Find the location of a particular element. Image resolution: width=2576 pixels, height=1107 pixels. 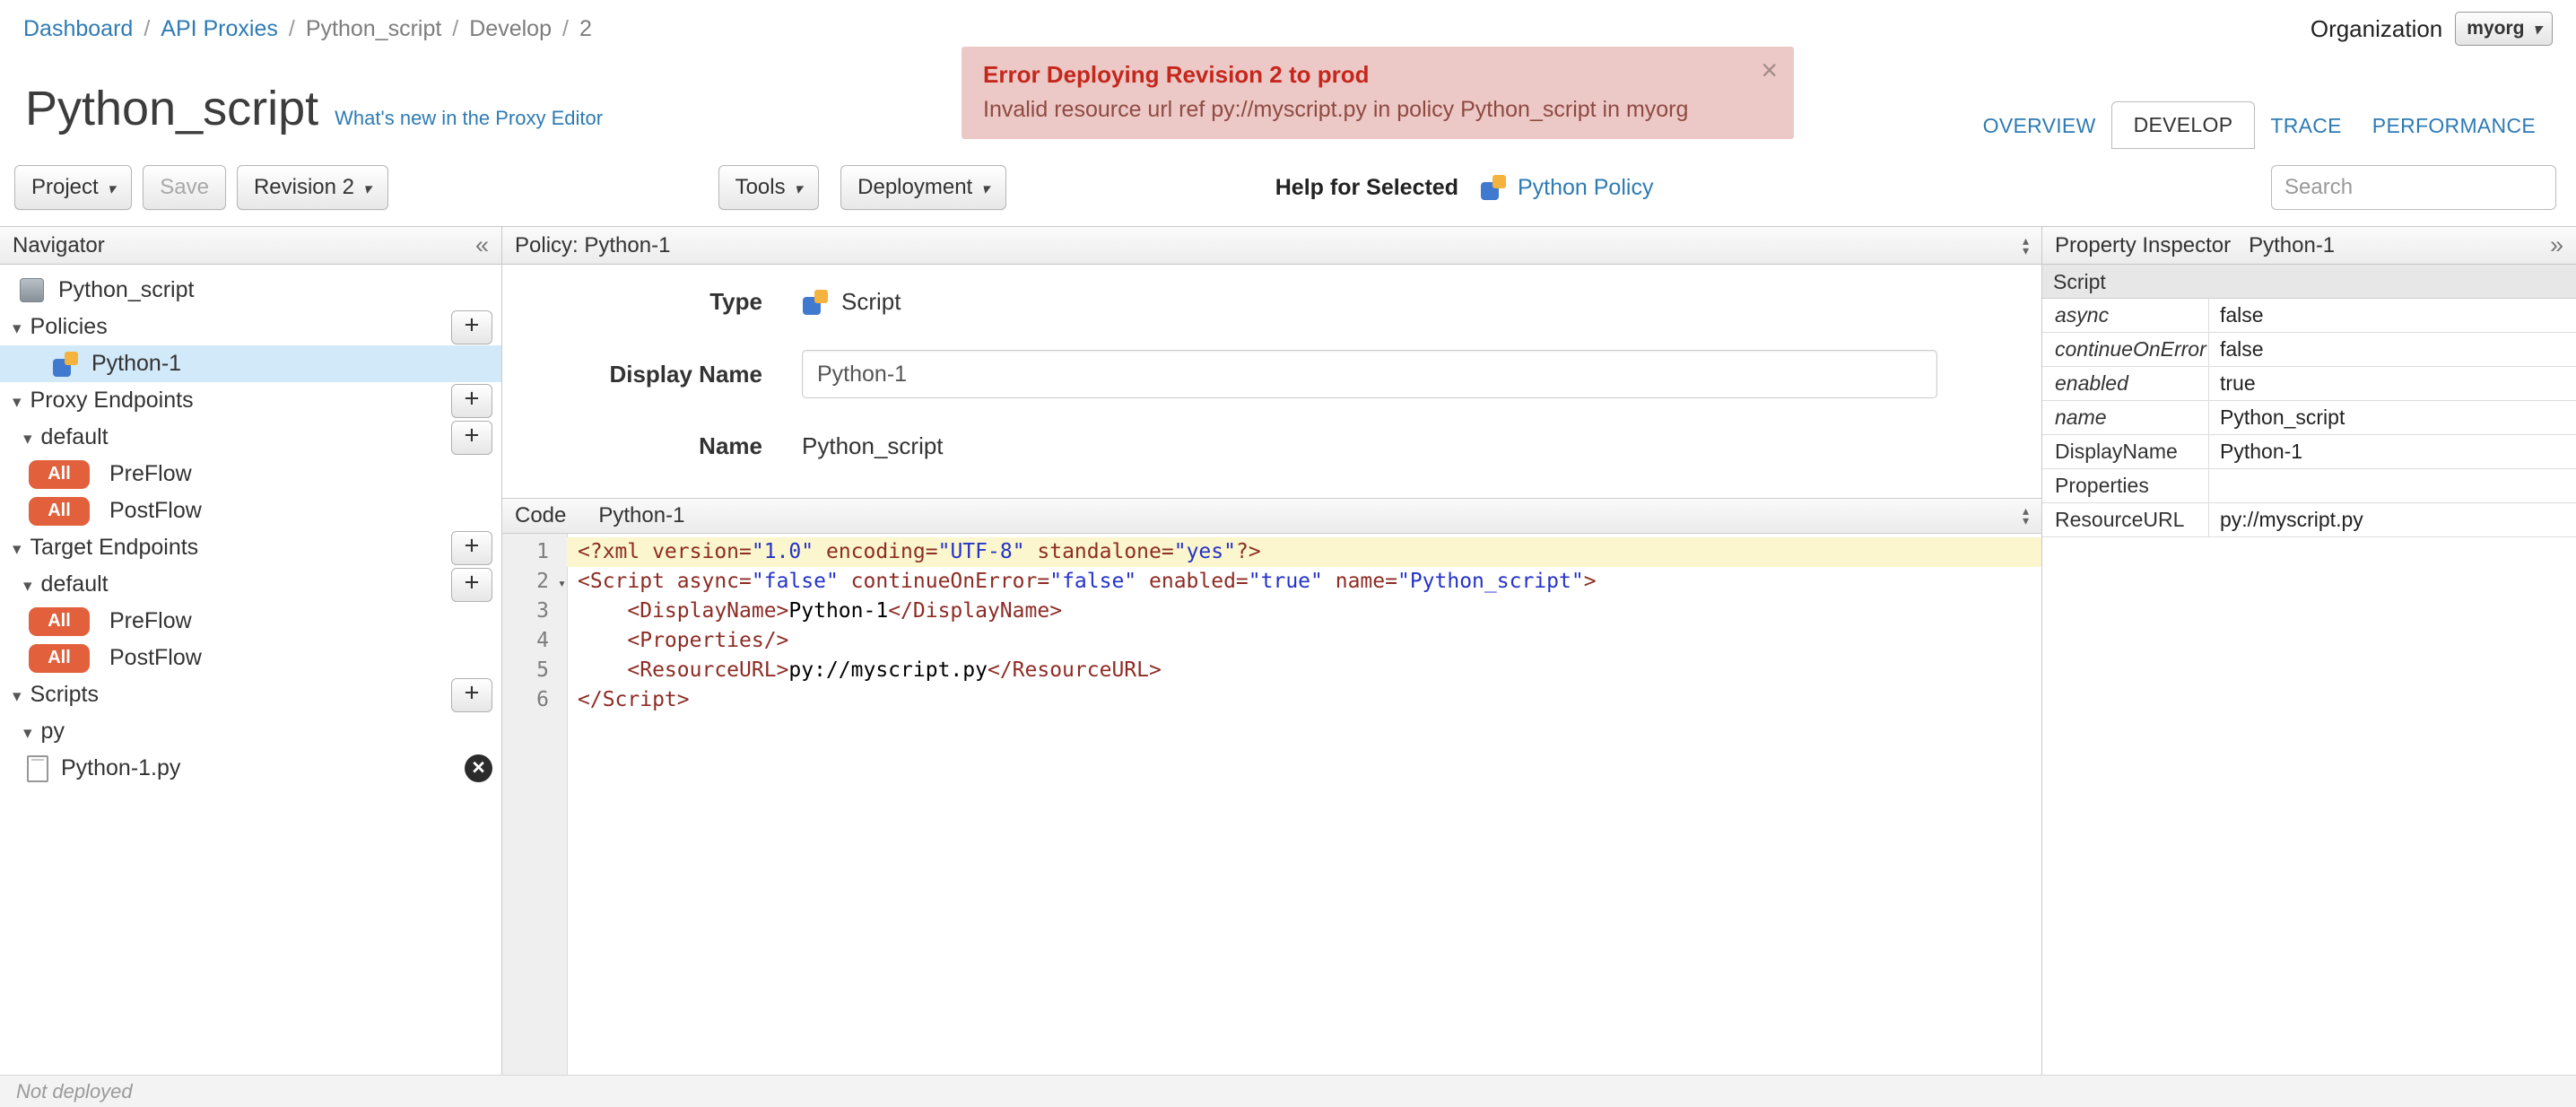

tab-trace: TRACE is located at coordinates (2305, 126).